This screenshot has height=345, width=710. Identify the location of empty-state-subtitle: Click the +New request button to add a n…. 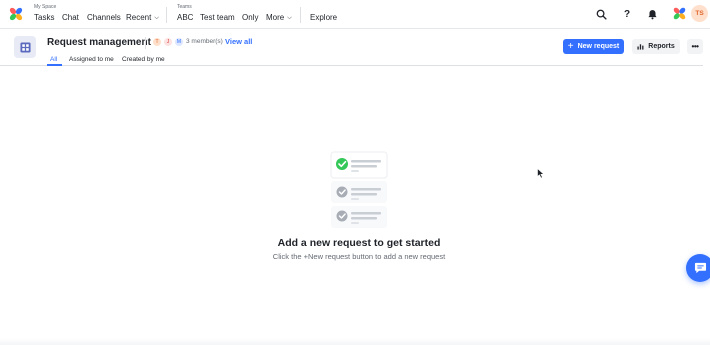
(359, 256).